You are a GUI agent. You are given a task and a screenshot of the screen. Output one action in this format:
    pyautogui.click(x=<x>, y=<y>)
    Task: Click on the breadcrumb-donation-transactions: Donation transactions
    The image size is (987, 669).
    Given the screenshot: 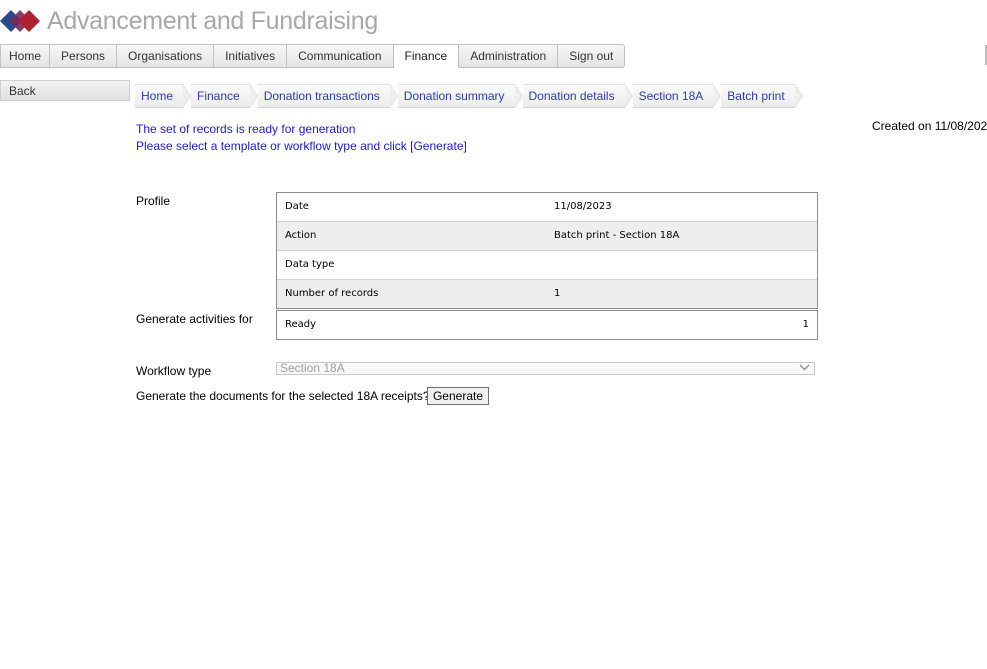 What is the action you would take?
    pyautogui.click(x=327, y=96)
    